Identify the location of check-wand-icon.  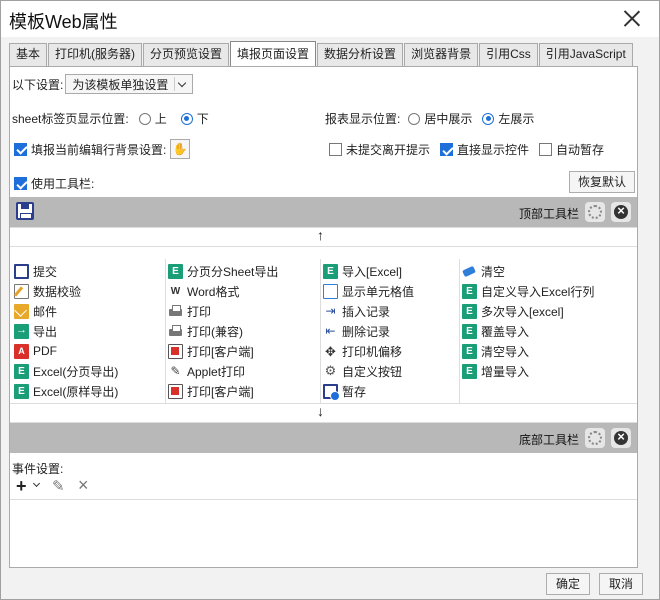
(21, 291).